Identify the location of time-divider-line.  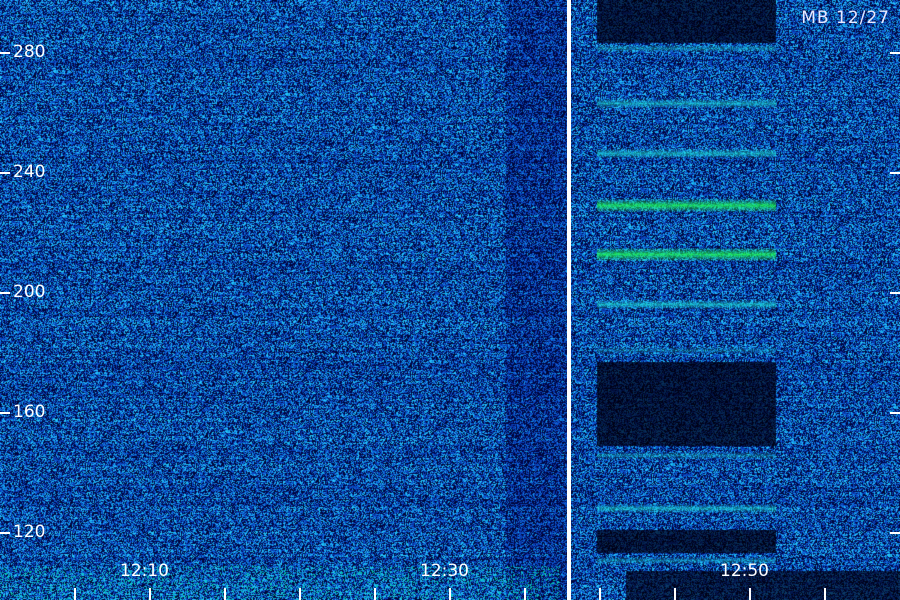
(569, 300).